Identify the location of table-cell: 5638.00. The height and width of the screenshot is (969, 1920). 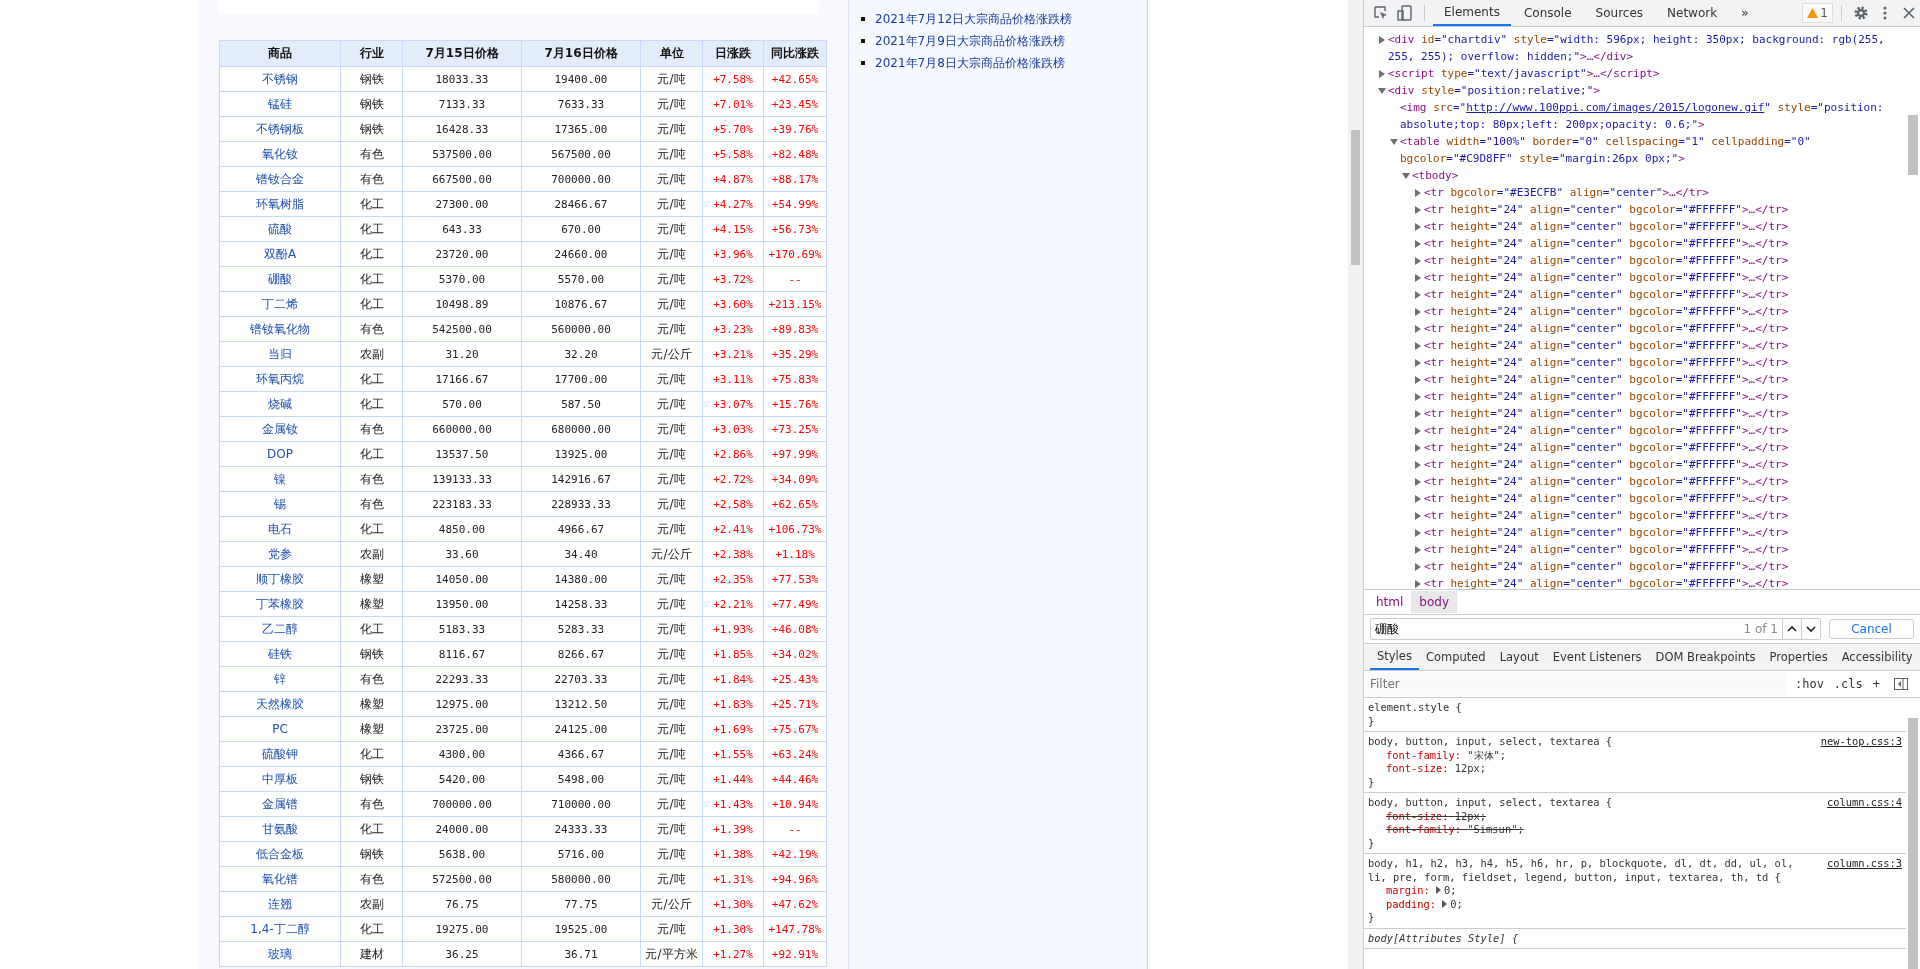
(462, 854).